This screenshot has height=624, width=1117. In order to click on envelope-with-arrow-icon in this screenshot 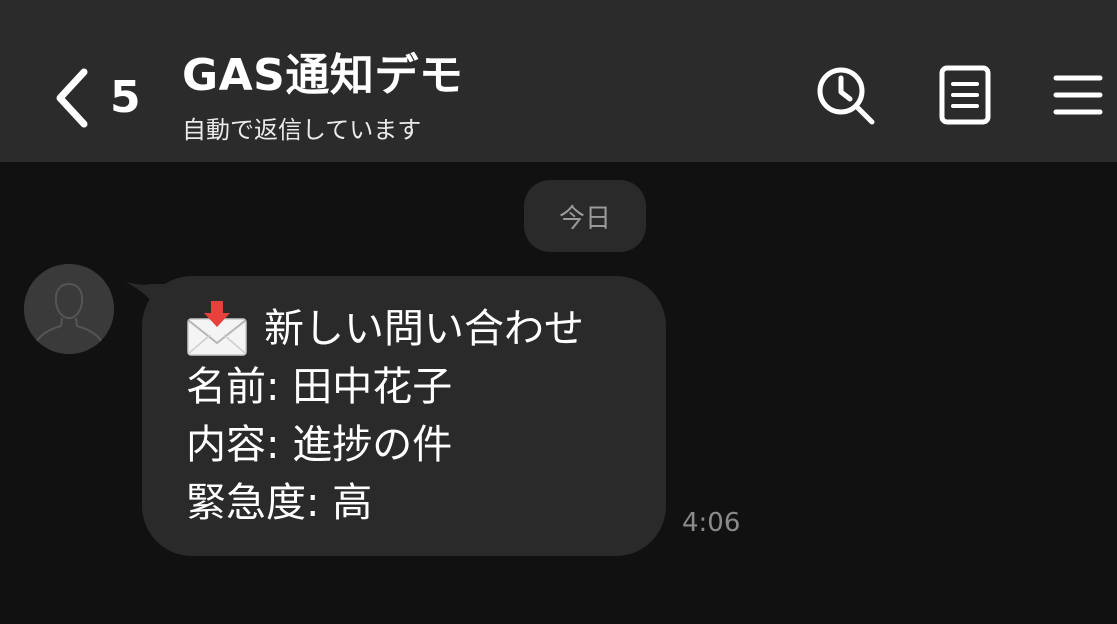, I will do `click(217, 329)`.